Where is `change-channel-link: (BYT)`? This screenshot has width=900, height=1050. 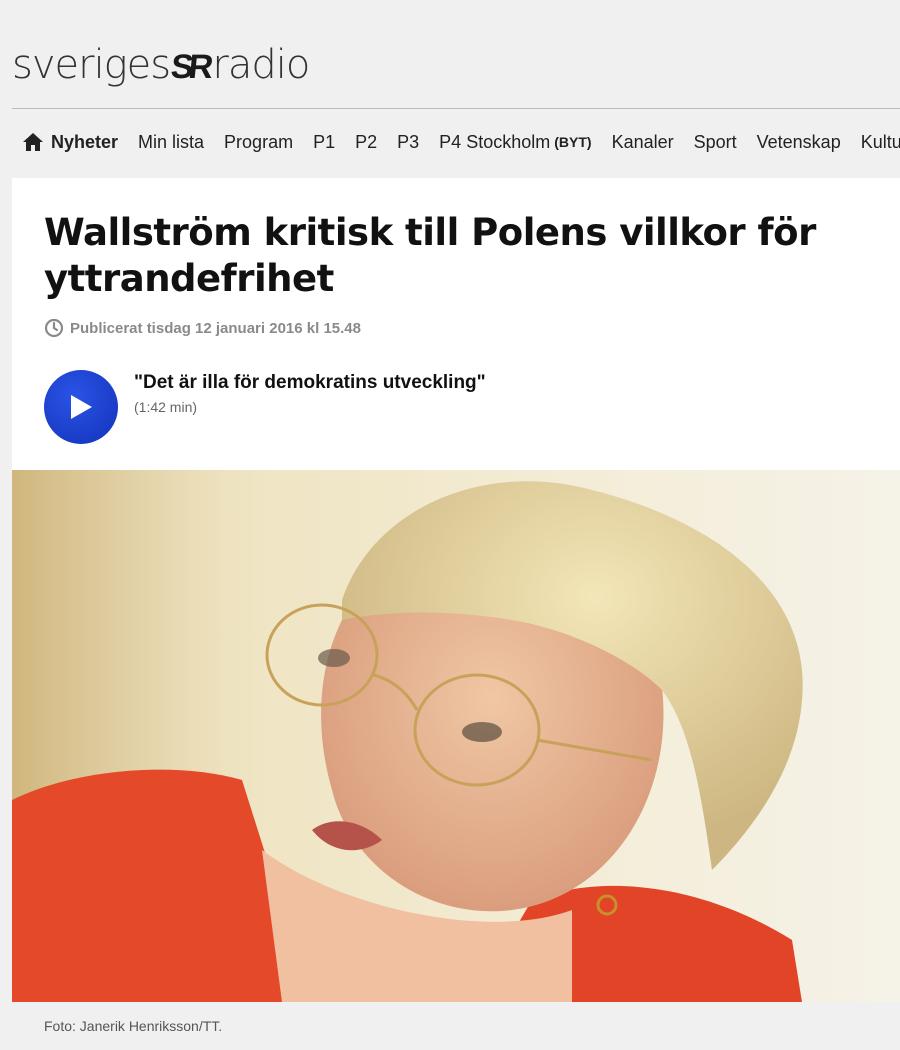
change-channel-link: (BYT) is located at coordinates (572, 142).